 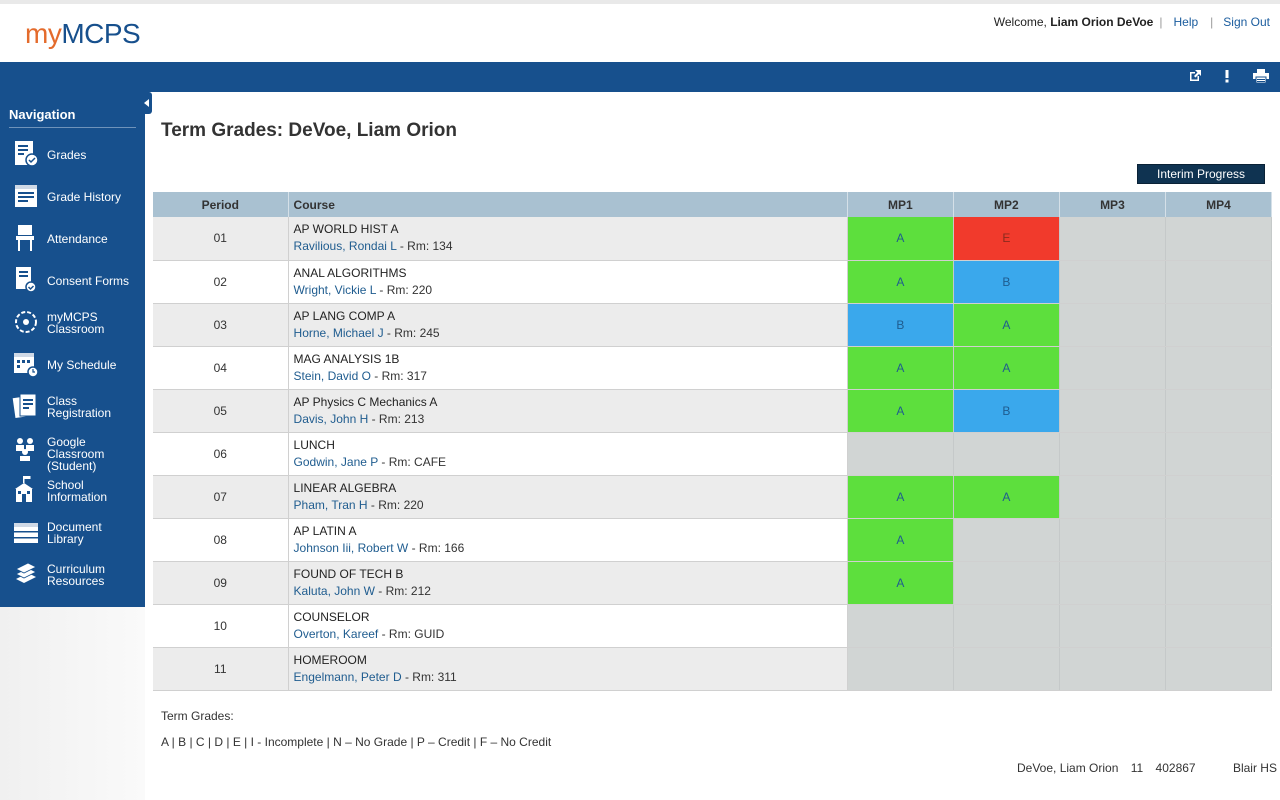 I want to click on course-name: LINEAR ALGEBRA, so click(x=345, y=487).